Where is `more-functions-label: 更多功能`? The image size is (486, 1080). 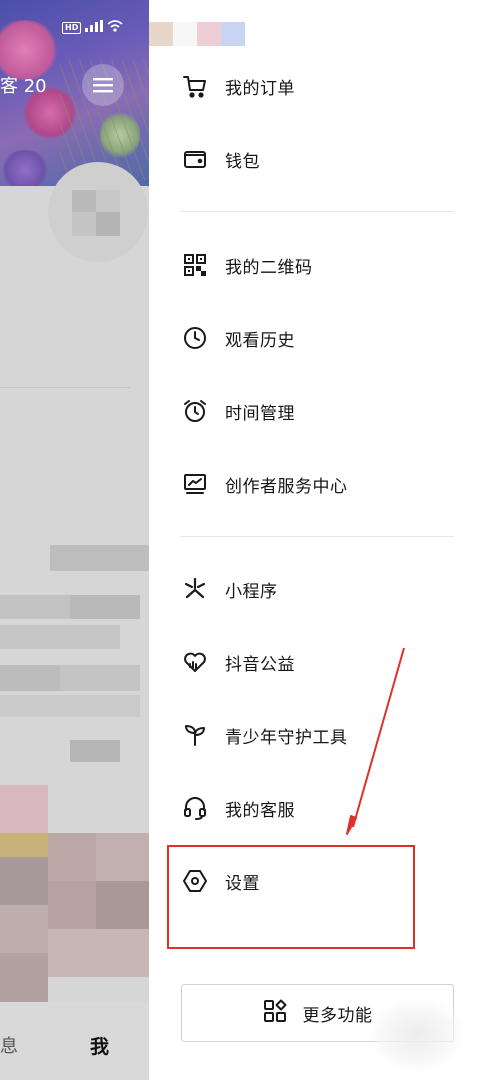 more-functions-label: 更多功能 is located at coordinates (337, 1015).